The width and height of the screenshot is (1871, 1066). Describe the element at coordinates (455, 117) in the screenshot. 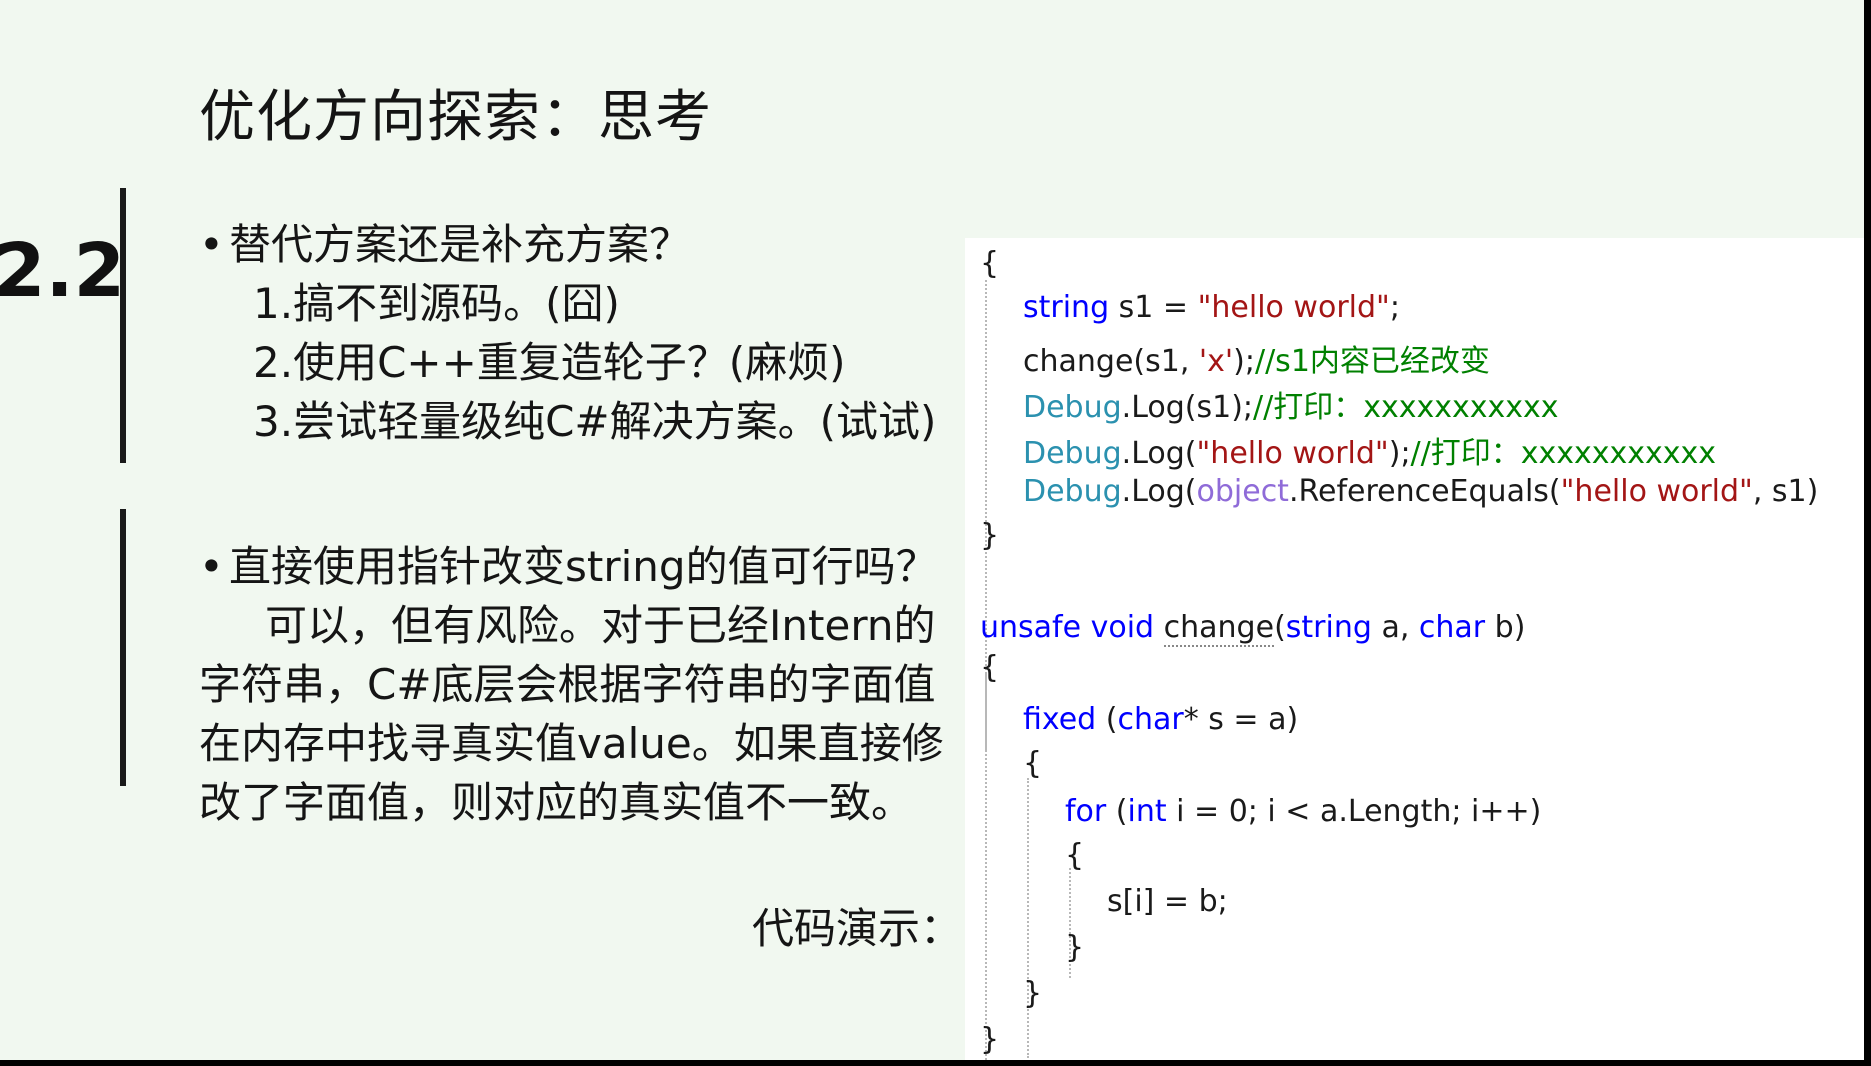

I see `slide-title: 优化方向探索：思考` at that location.